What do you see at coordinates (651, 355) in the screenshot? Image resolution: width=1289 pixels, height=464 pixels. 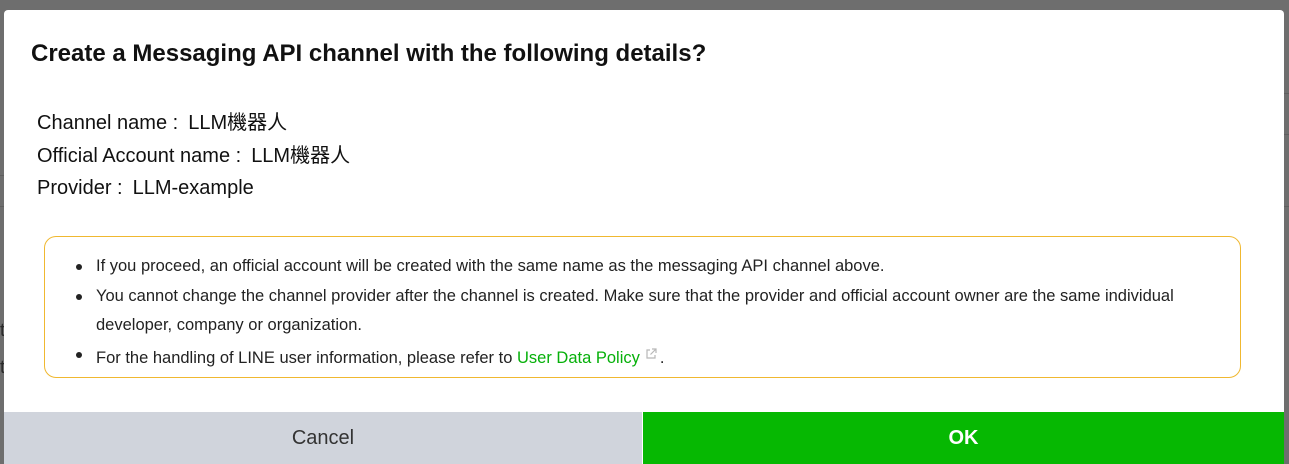 I see `external-link-icon` at bounding box center [651, 355].